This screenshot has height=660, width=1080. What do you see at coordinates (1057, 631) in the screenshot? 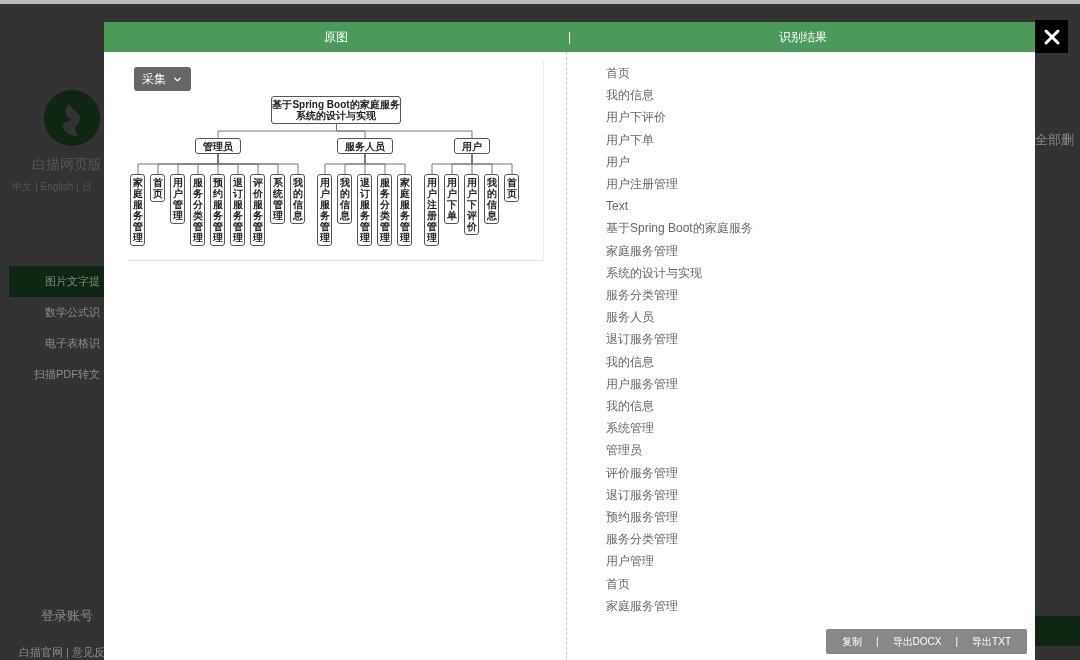
I see `action-bar` at bounding box center [1057, 631].